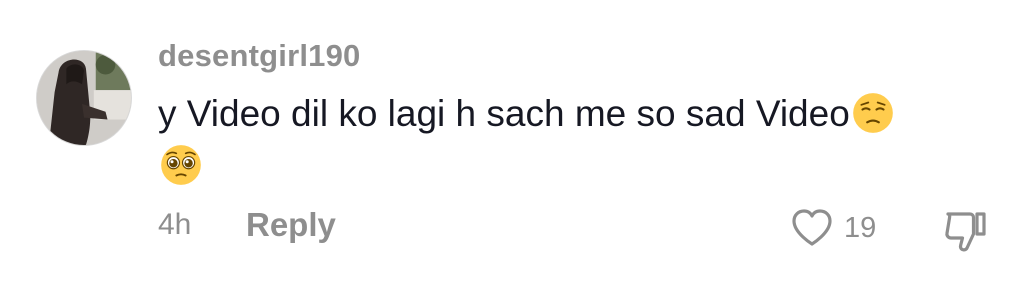 Image resolution: width=1024 pixels, height=283 pixels. I want to click on pleading-face-emoji, so click(181, 165).